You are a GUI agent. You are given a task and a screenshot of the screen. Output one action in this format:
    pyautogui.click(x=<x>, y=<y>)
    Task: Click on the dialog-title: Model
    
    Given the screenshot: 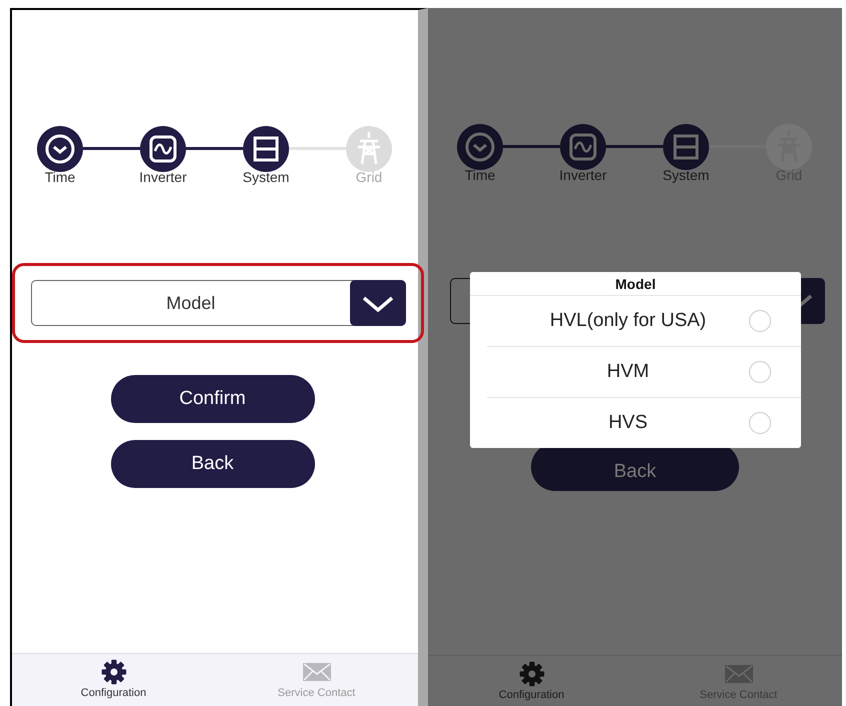 What is the action you would take?
    pyautogui.click(x=635, y=284)
    